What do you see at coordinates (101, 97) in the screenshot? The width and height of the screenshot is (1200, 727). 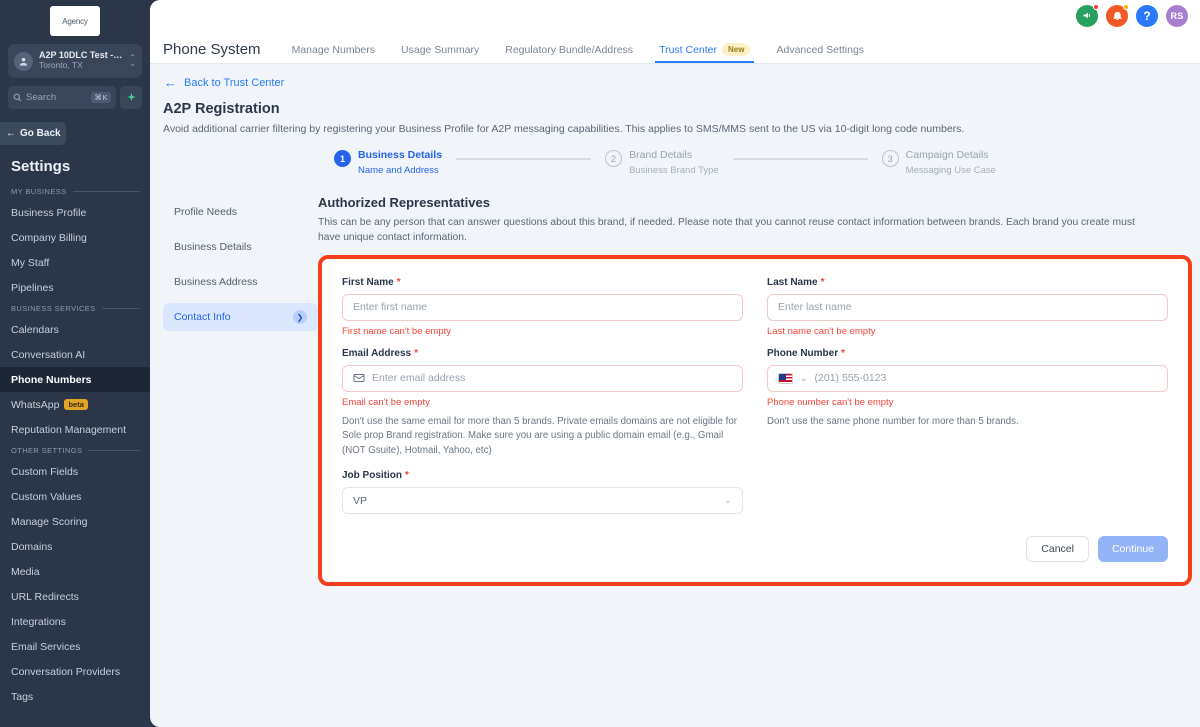 I see `search-shortcut: ⌘K` at bounding box center [101, 97].